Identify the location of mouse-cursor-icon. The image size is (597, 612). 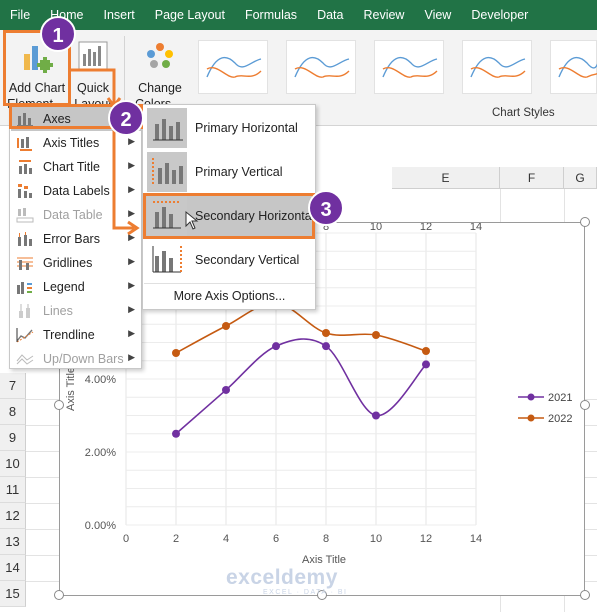
(192, 220).